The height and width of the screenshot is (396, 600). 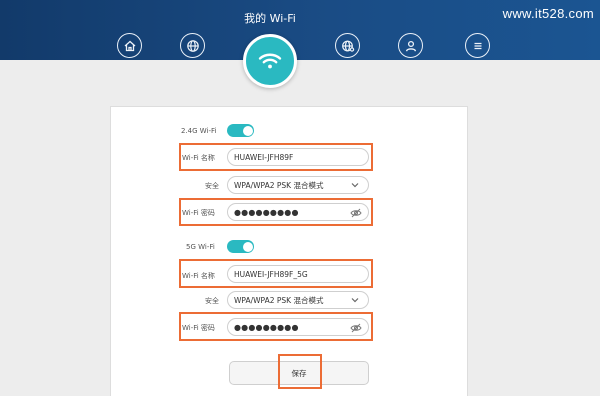 I want to click on save-button-label: 保存, so click(x=299, y=373).